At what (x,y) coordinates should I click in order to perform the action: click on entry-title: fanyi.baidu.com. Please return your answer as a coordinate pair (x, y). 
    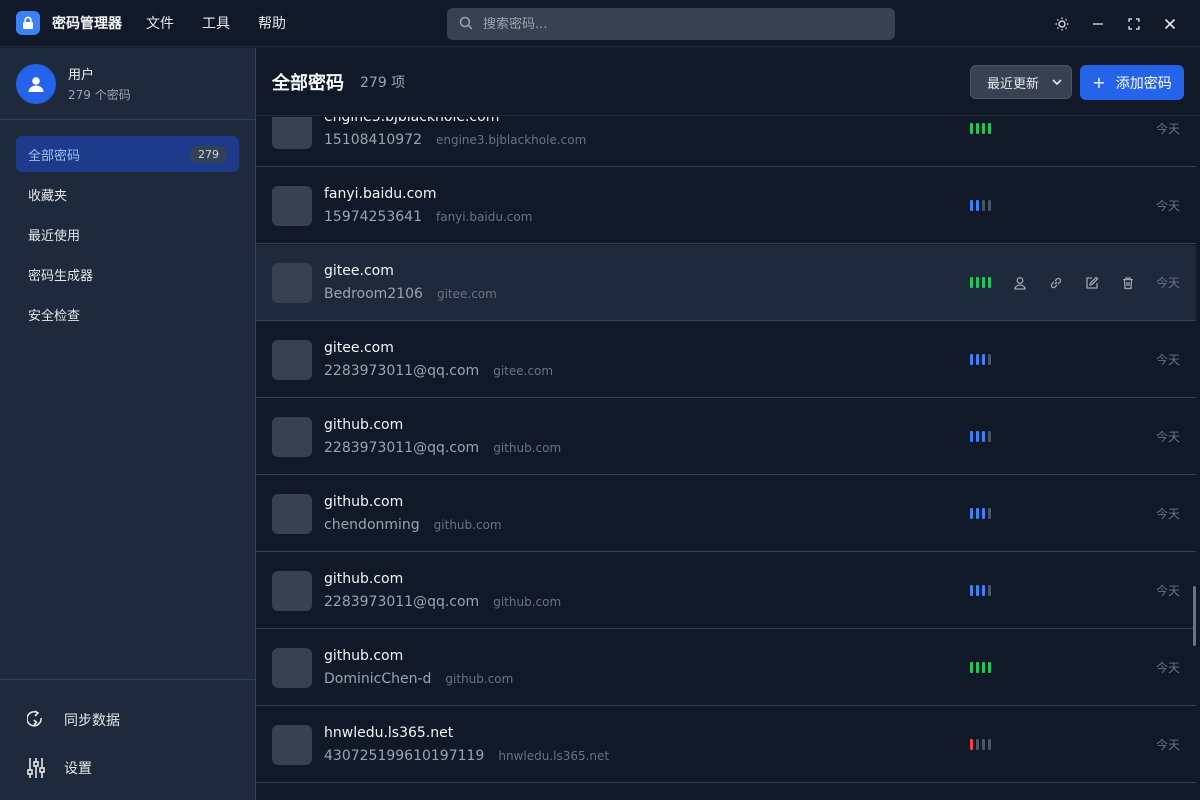
    Looking at the image, I should click on (380, 194).